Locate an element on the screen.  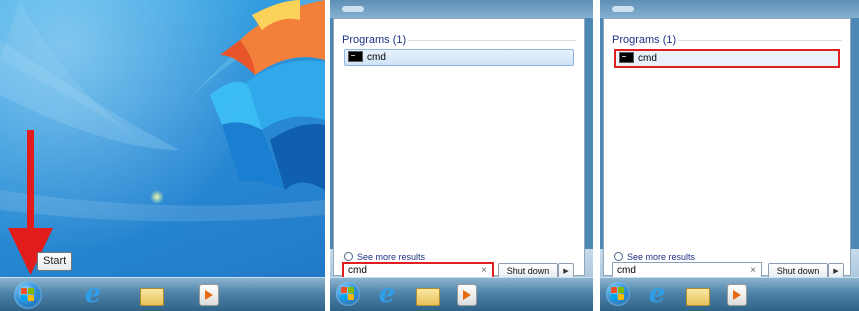
wallpaper-sparkle is located at coordinates (157, 197).